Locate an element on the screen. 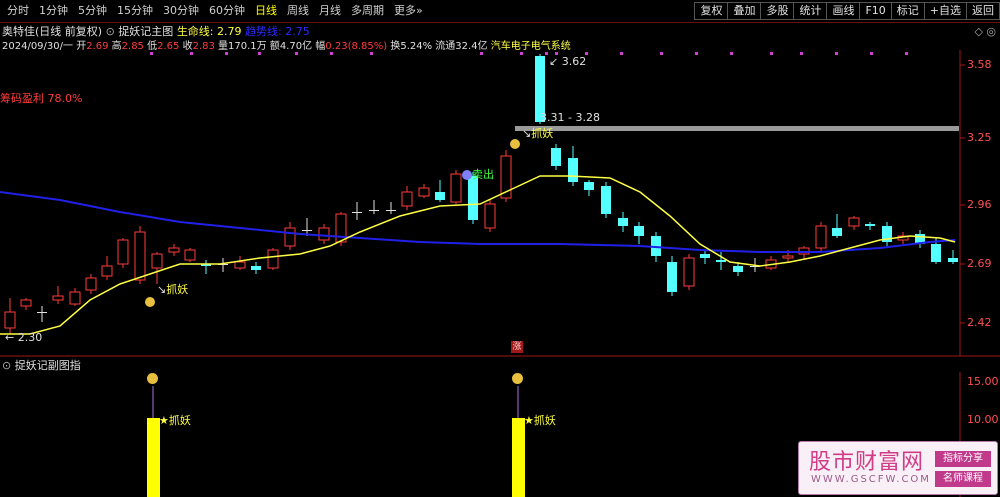  chip-band is located at coordinates (737, 128).